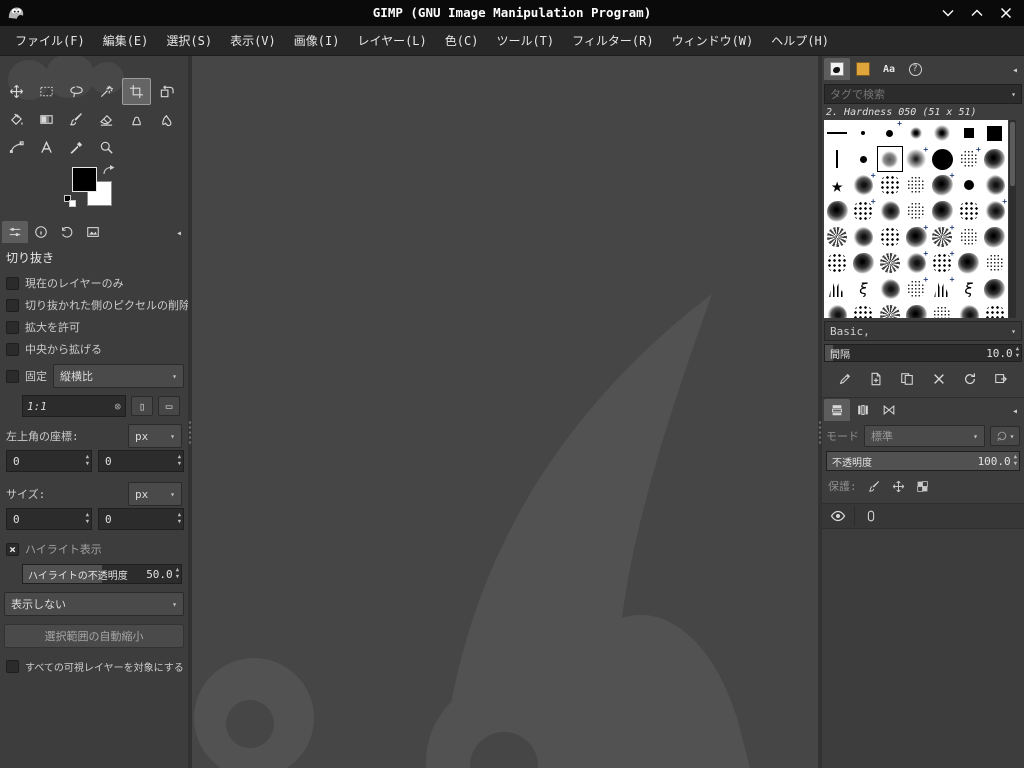 The image size is (1024, 768). I want to click on tab-pointer, so click(41, 232).